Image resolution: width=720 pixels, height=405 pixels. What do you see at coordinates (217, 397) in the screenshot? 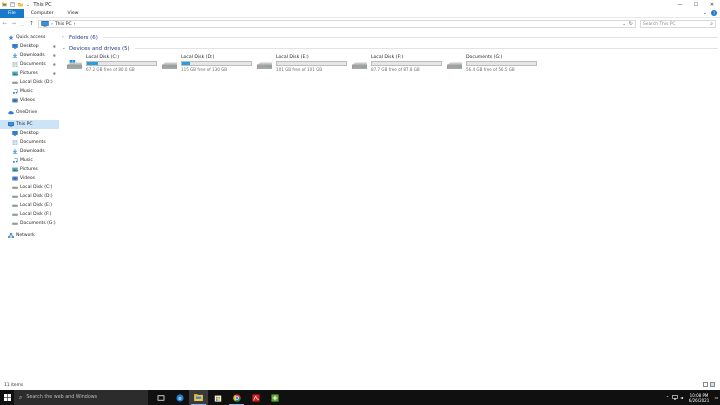
I see `store-icon` at bounding box center [217, 397].